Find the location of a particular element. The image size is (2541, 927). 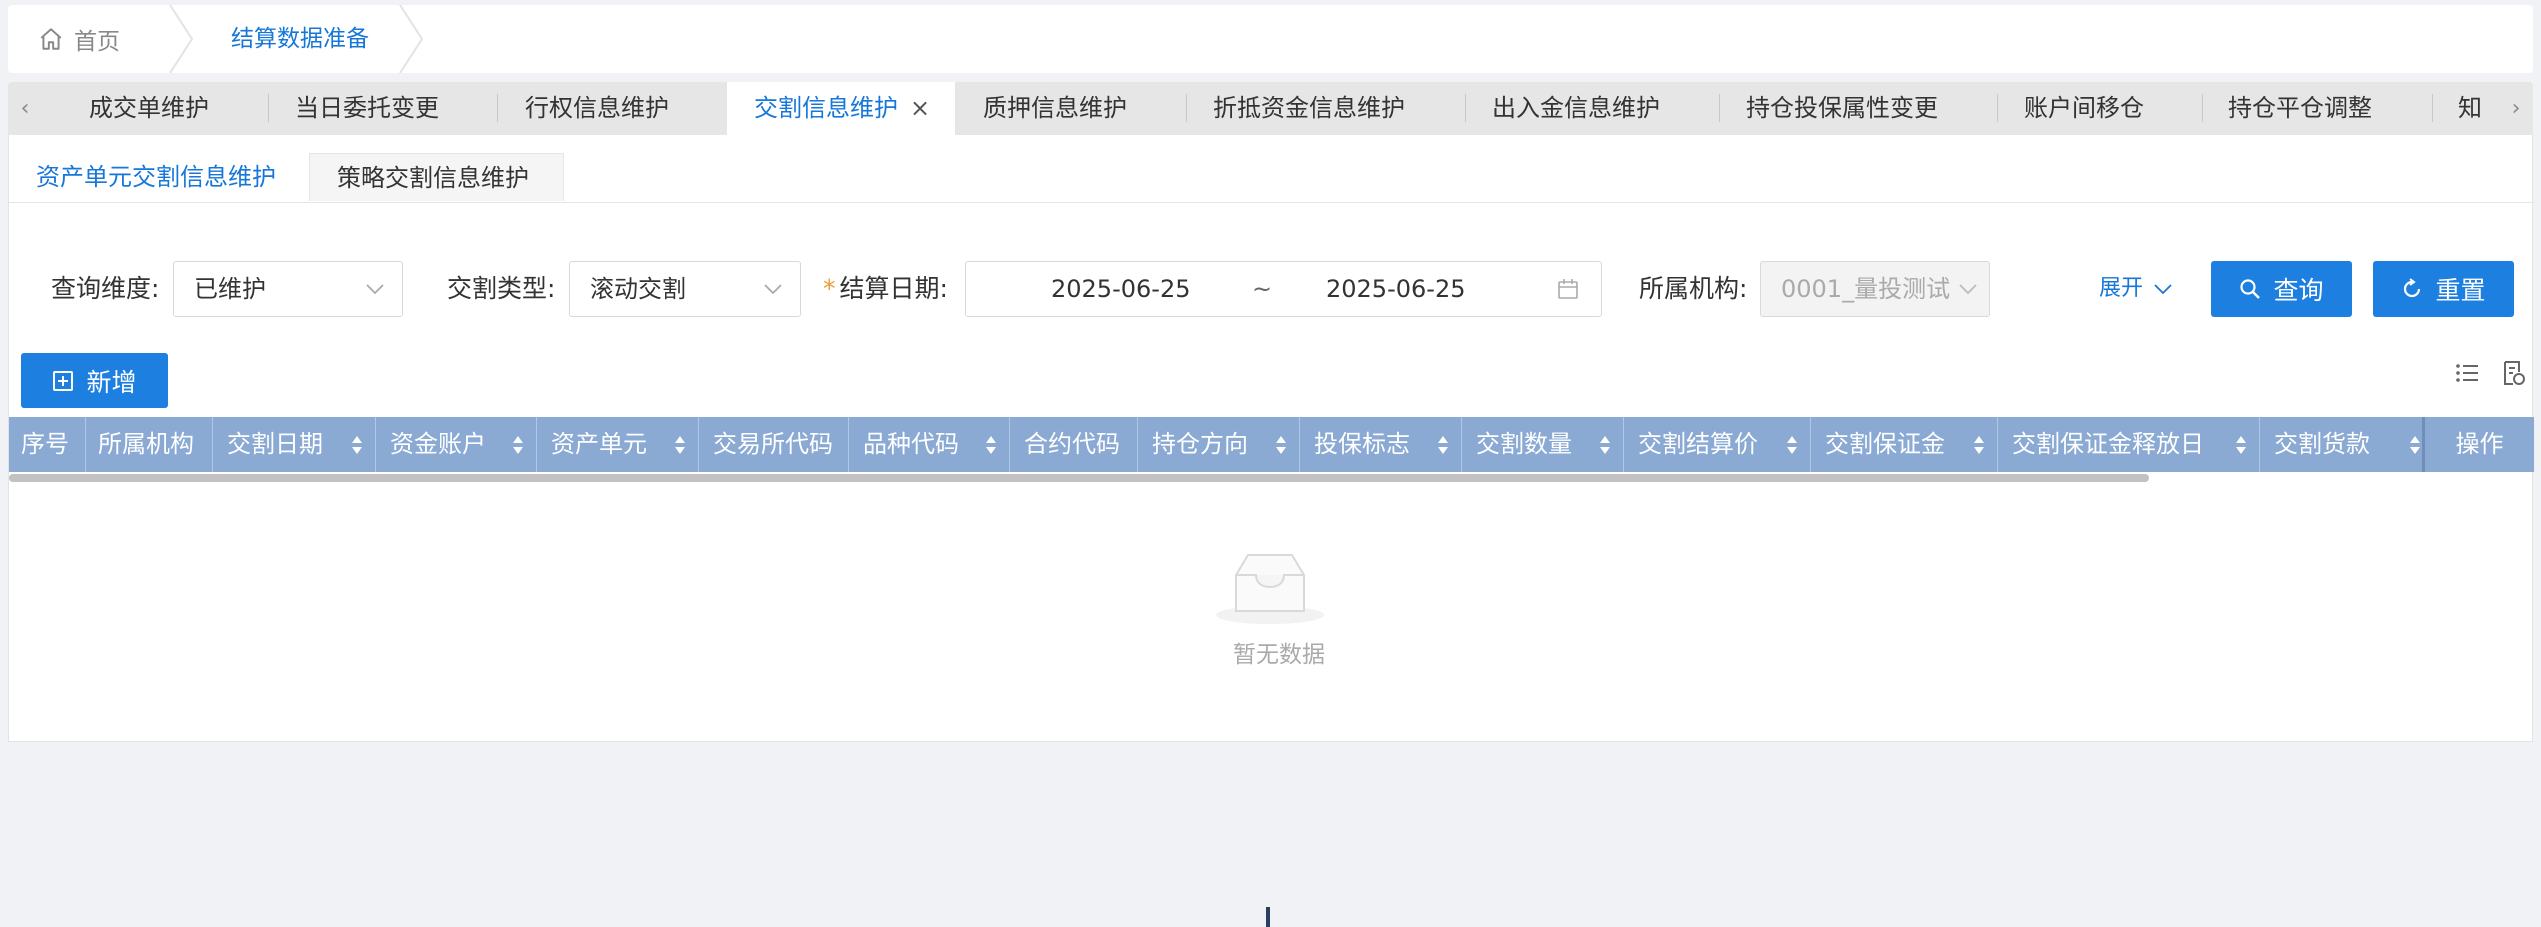

chevron-left-icon: ‹ is located at coordinates (25, 108).